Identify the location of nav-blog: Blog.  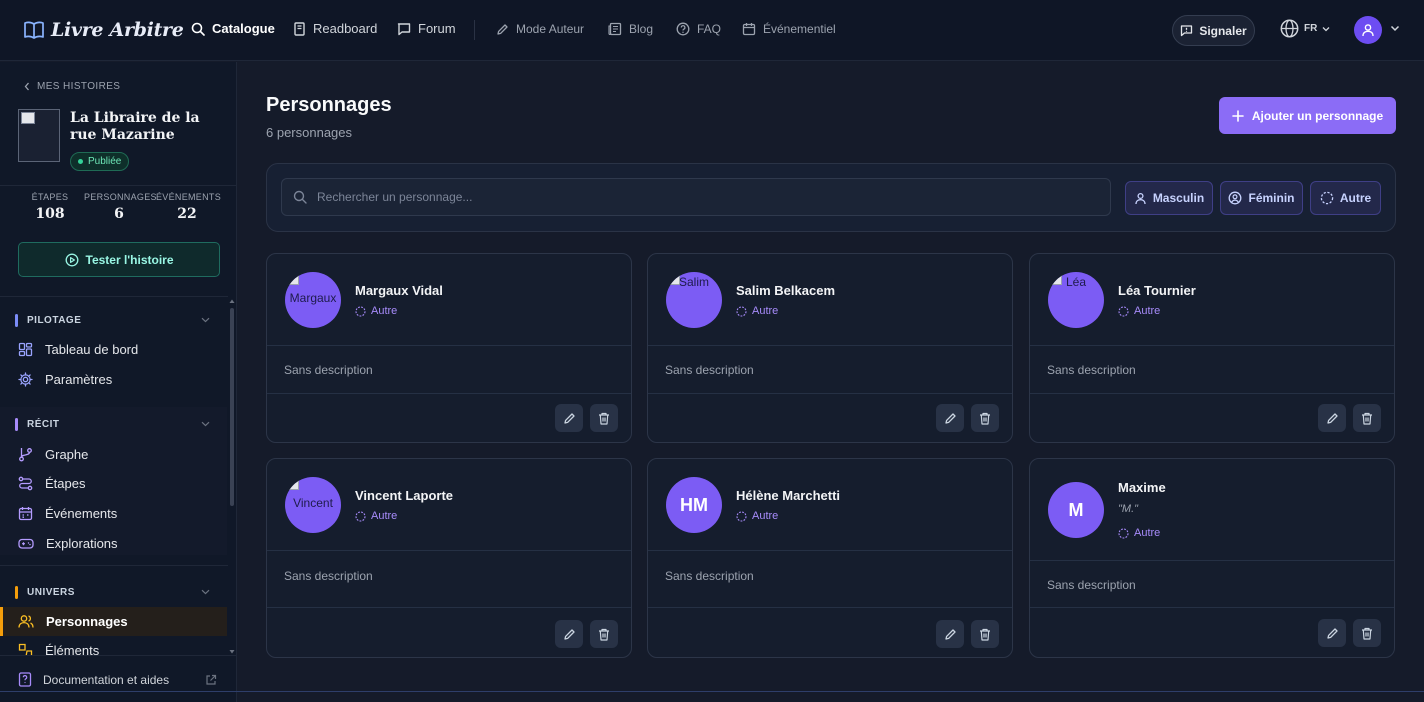
(630, 29).